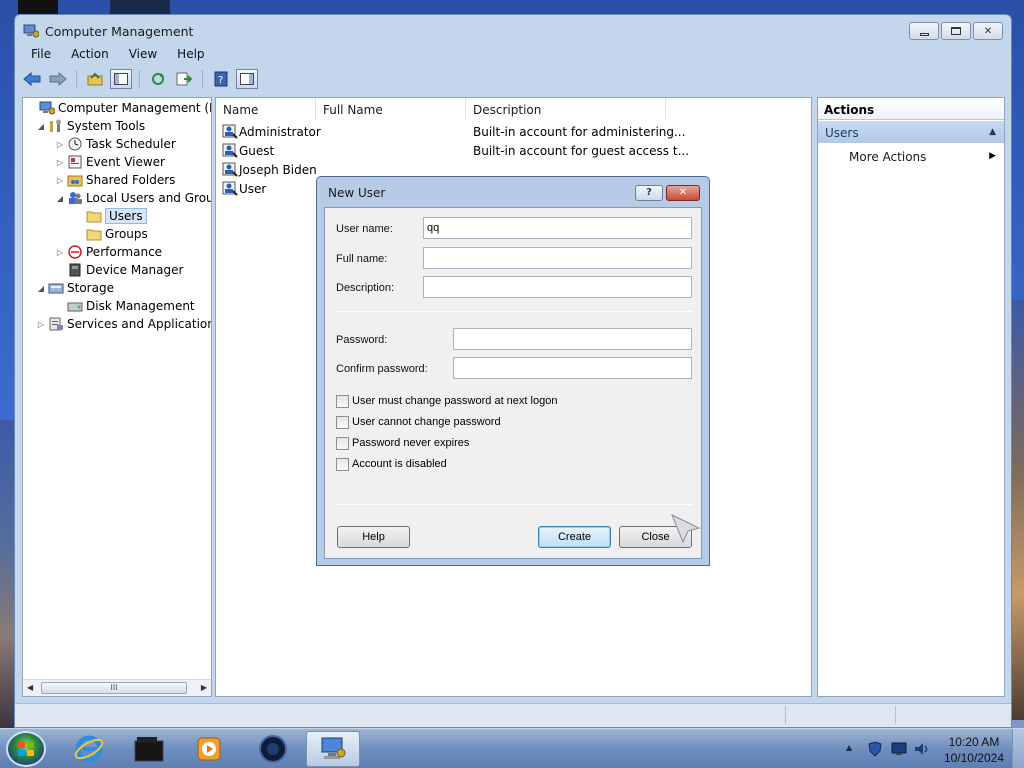  I want to click on services-icon, so click(56, 324).